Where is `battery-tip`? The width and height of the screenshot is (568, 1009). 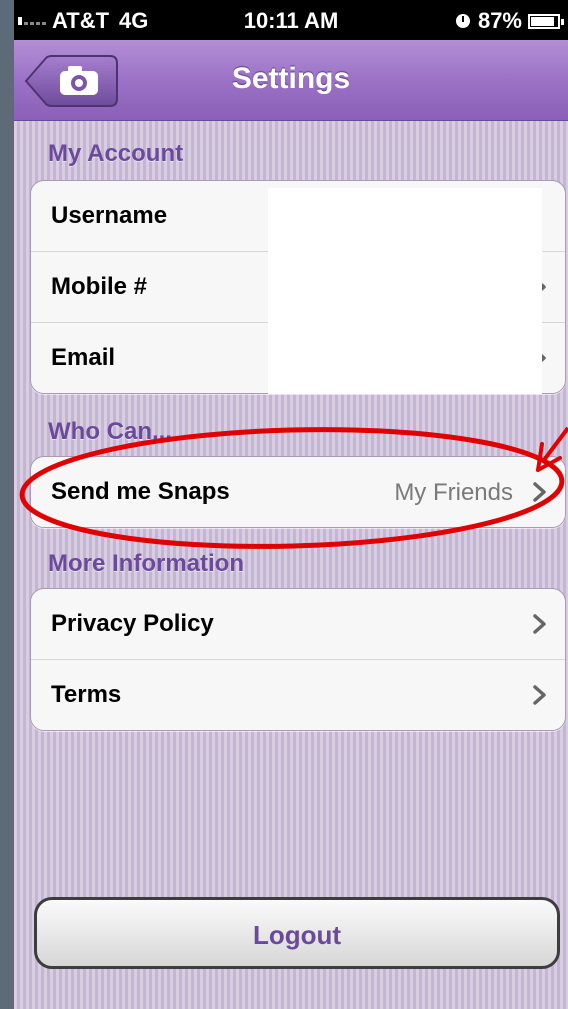
battery-tip is located at coordinates (562, 21).